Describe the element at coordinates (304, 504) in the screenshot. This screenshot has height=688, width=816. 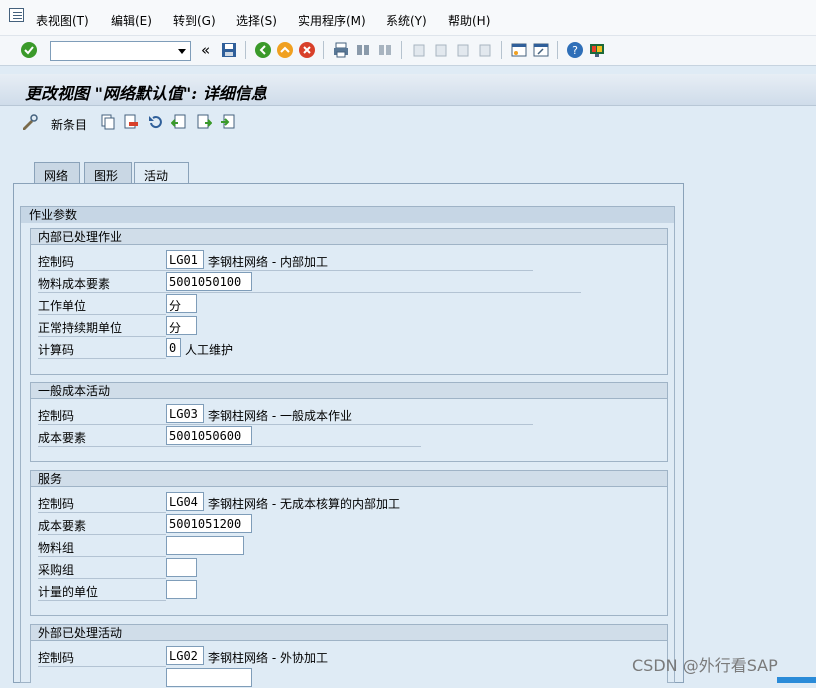
I see `control-key-description: 李钢柱网络 - 无成本核算的内部加工` at that location.